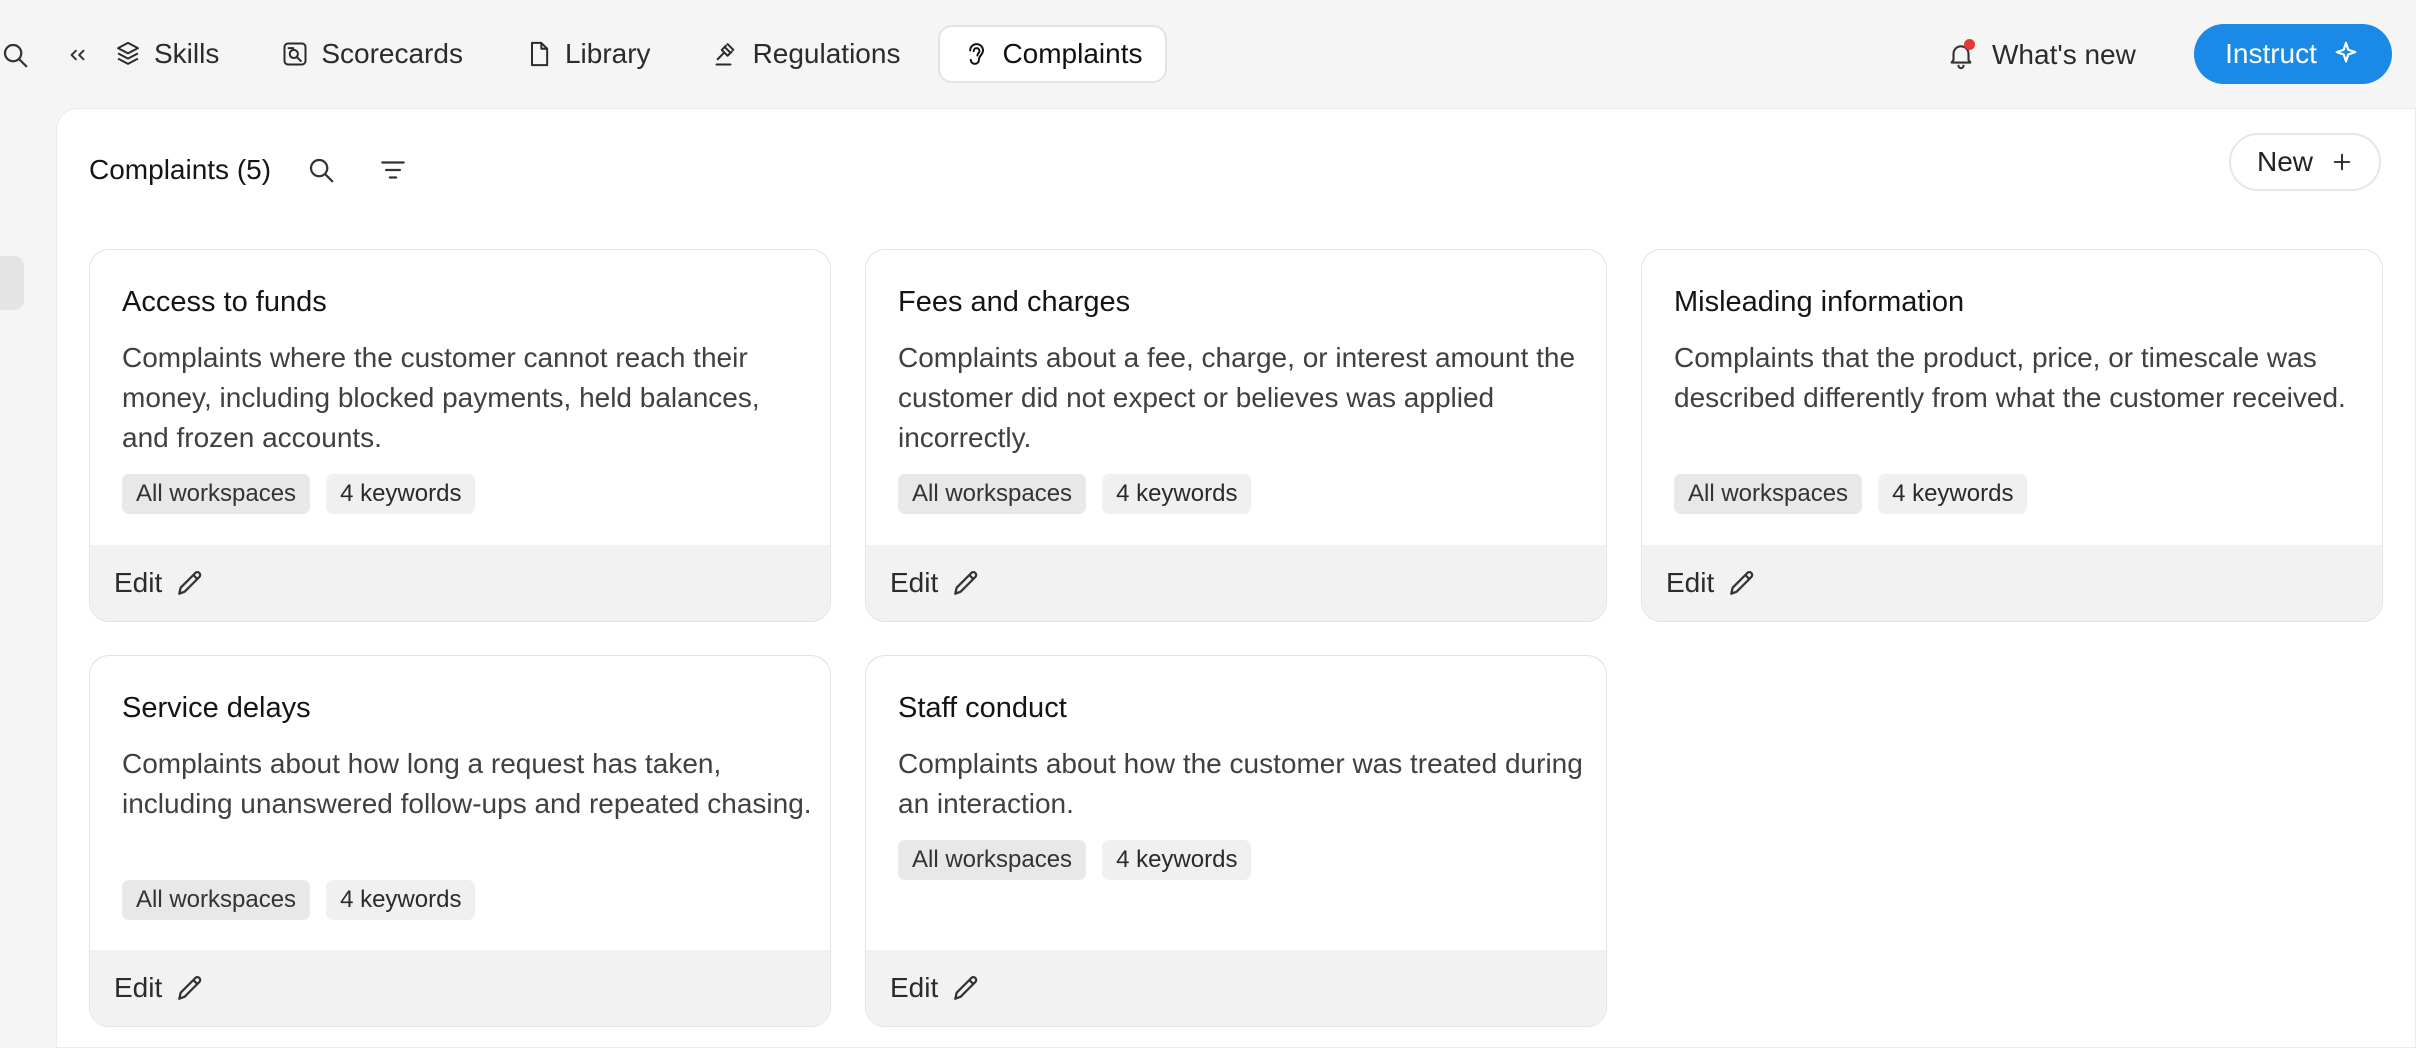 This screenshot has height=1048, width=2416. Describe the element at coordinates (539, 54) in the screenshot. I see `file-icon` at that location.